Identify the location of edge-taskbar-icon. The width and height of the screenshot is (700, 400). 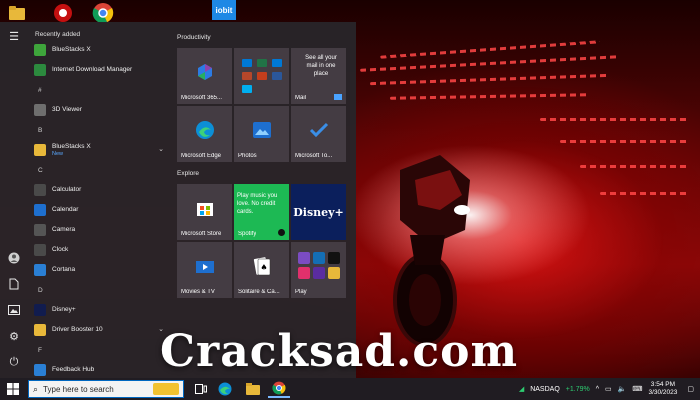
(225, 389).